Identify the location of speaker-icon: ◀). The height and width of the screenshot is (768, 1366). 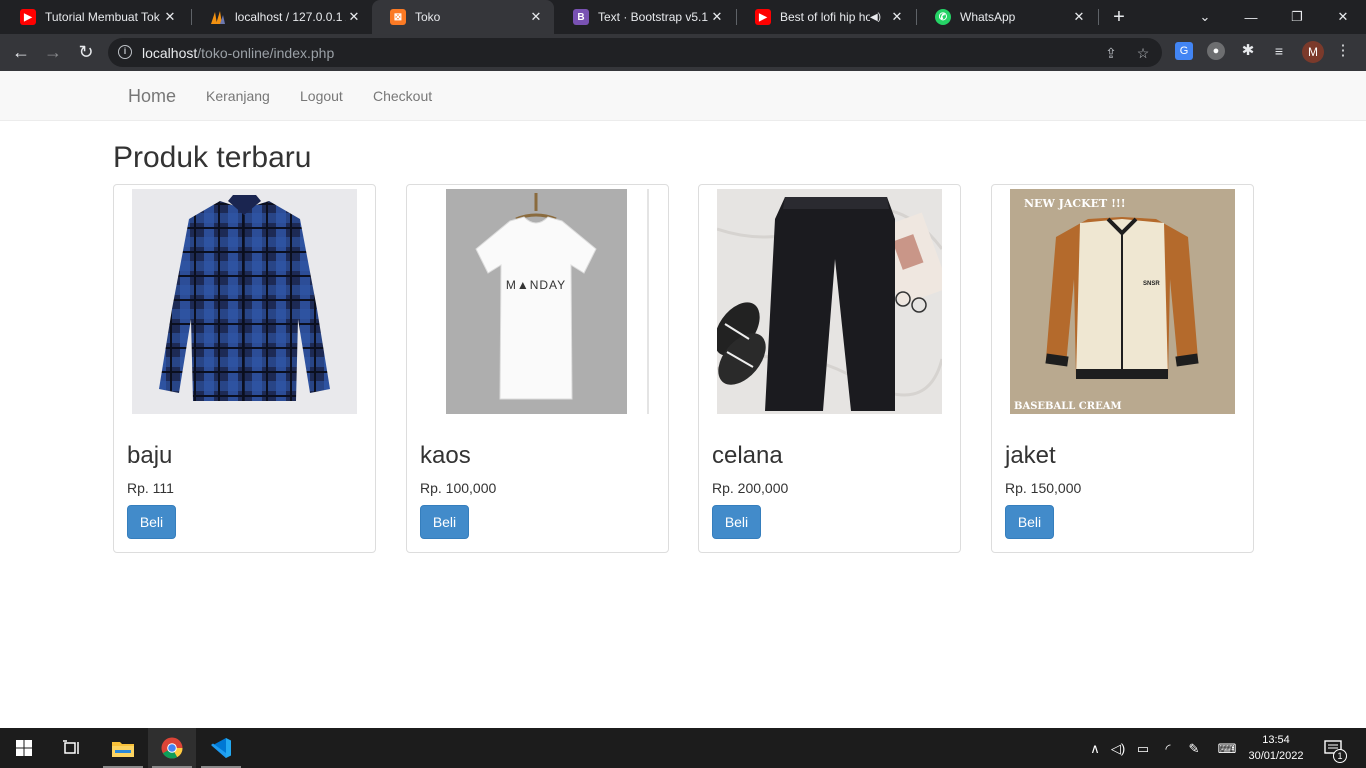
(875, 17).